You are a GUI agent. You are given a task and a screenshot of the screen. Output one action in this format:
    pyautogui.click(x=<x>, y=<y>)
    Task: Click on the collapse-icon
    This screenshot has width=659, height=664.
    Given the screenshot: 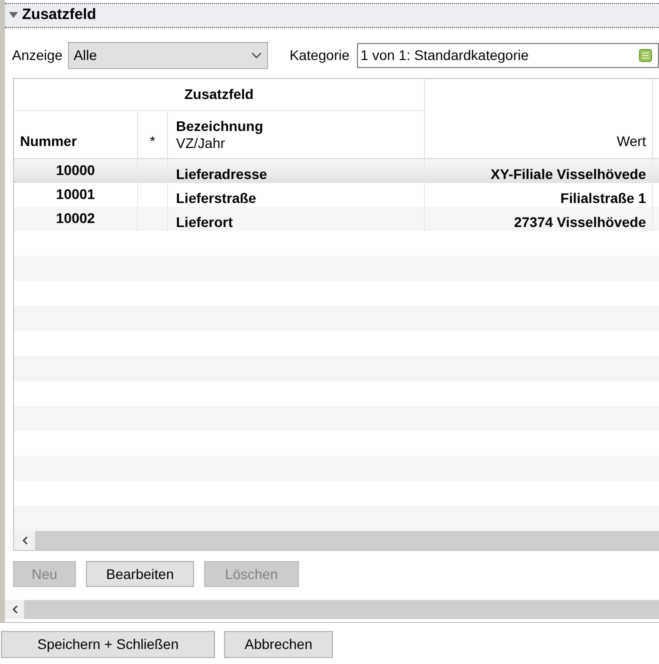 What is the action you would take?
    pyautogui.click(x=13, y=15)
    